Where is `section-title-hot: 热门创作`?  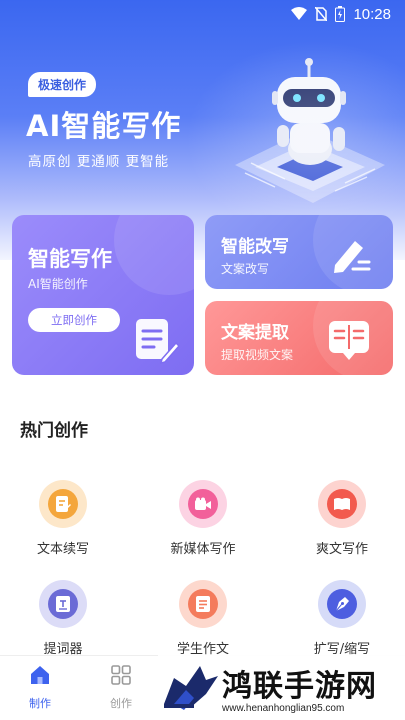
section-title-hot: 热门创作 is located at coordinates (54, 431).